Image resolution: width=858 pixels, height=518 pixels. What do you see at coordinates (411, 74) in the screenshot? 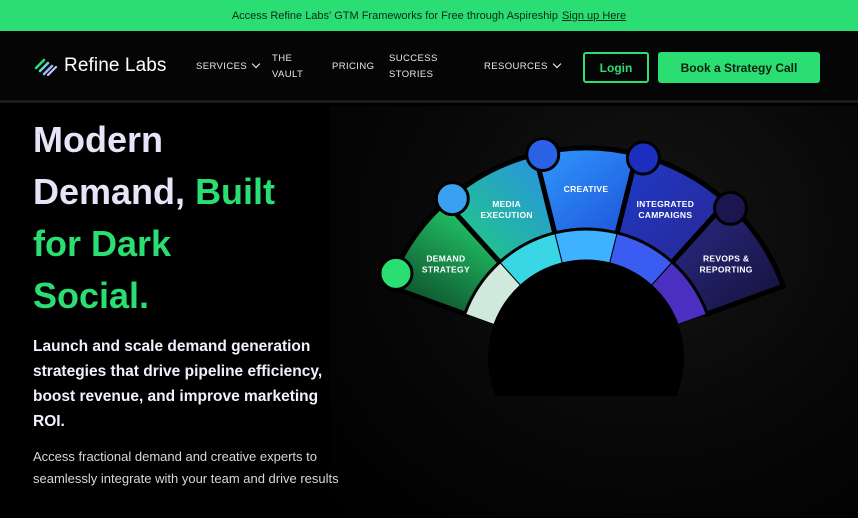
I see `nav-stories-line2: STORIES` at bounding box center [411, 74].